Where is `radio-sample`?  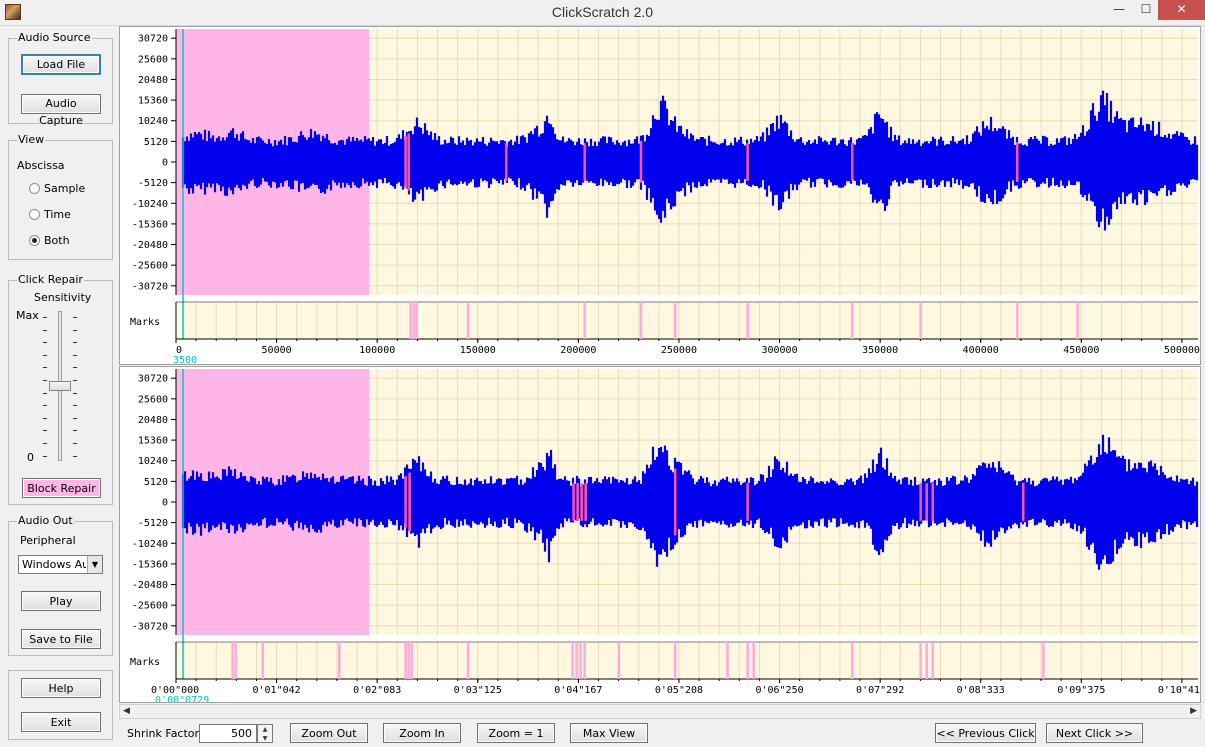 radio-sample is located at coordinates (34, 188).